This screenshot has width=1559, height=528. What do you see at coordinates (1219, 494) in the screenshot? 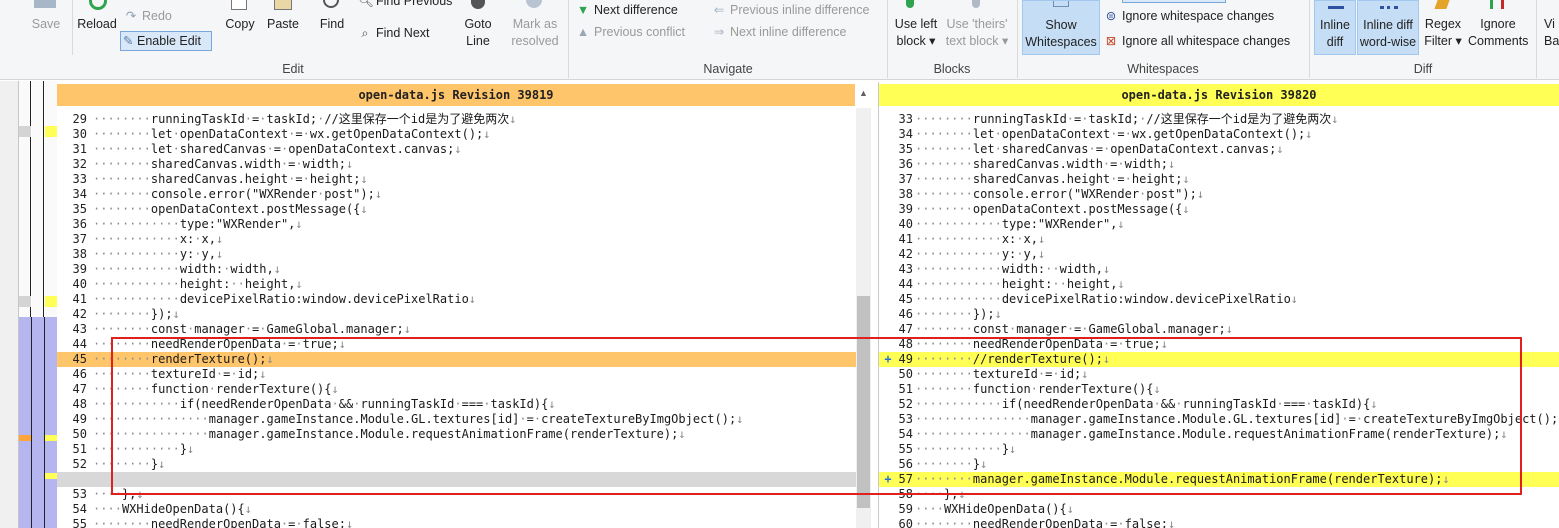
I see `code-line: 58 ····},↓` at bounding box center [1219, 494].